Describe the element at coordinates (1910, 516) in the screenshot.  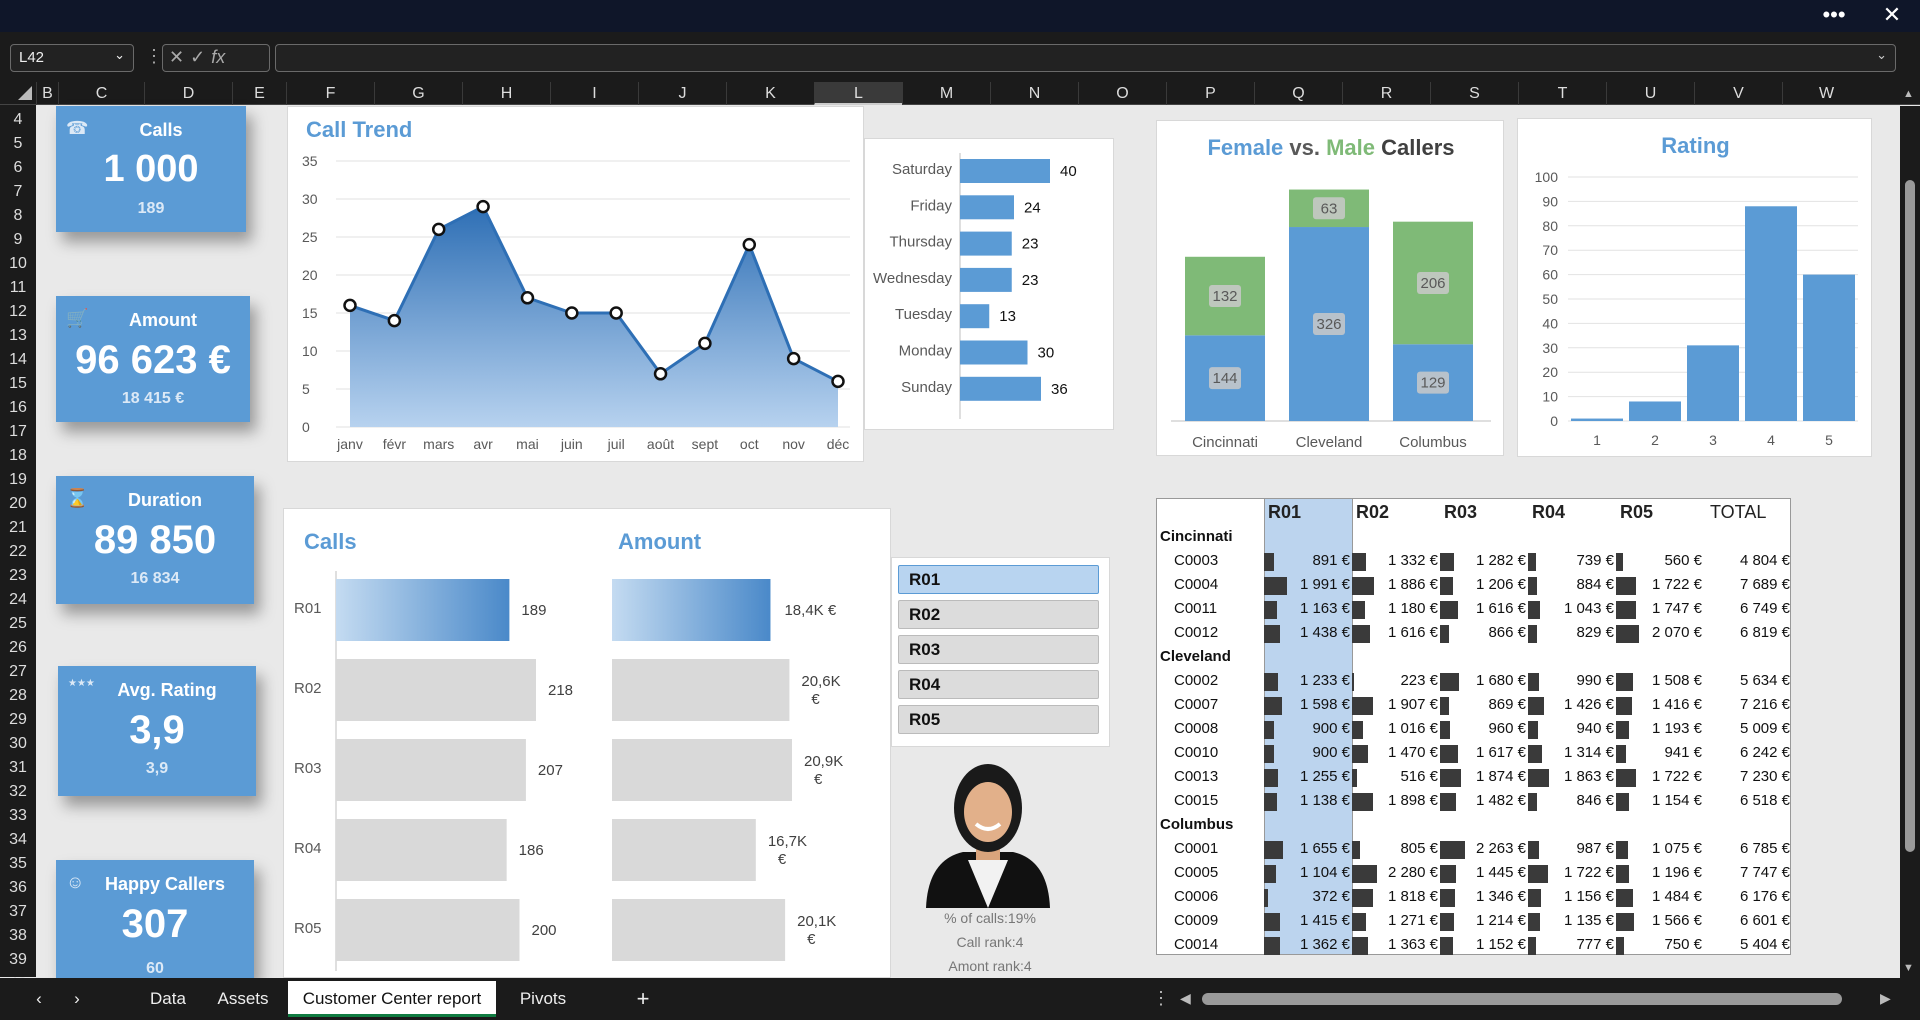
I see `vertical-scrollbar-thumb` at that location.